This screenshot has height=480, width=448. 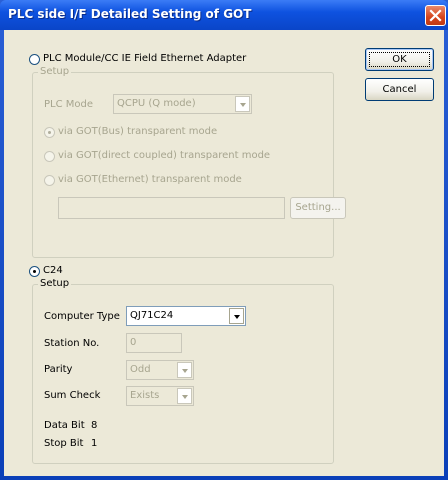 I want to click on parity-value: Odd, so click(x=140, y=369).